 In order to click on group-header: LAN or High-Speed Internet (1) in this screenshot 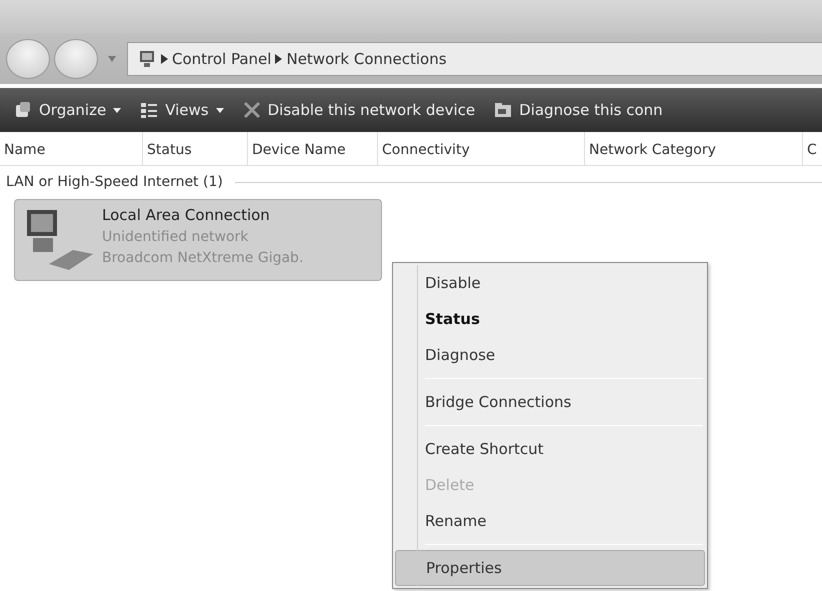, I will do `click(114, 182)`.